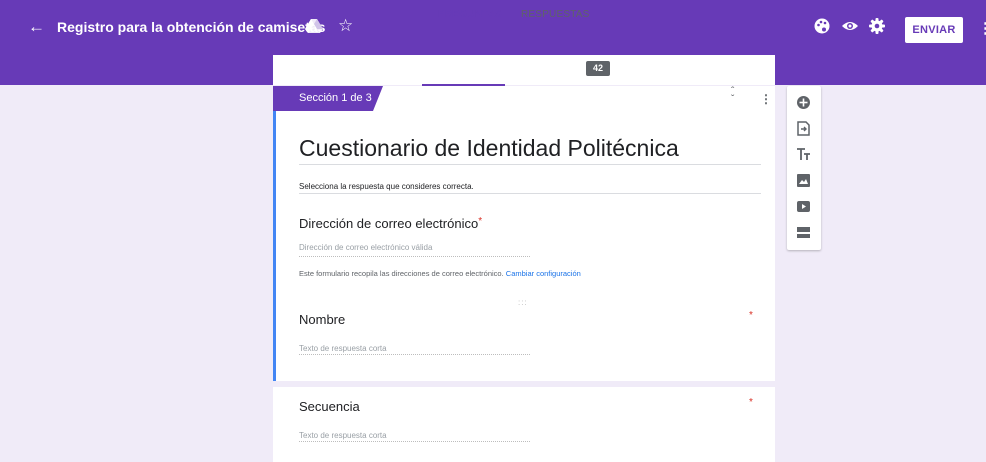 The width and height of the screenshot is (986, 462). I want to click on tab-responses: RESPUESTAS, so click(555, 14).